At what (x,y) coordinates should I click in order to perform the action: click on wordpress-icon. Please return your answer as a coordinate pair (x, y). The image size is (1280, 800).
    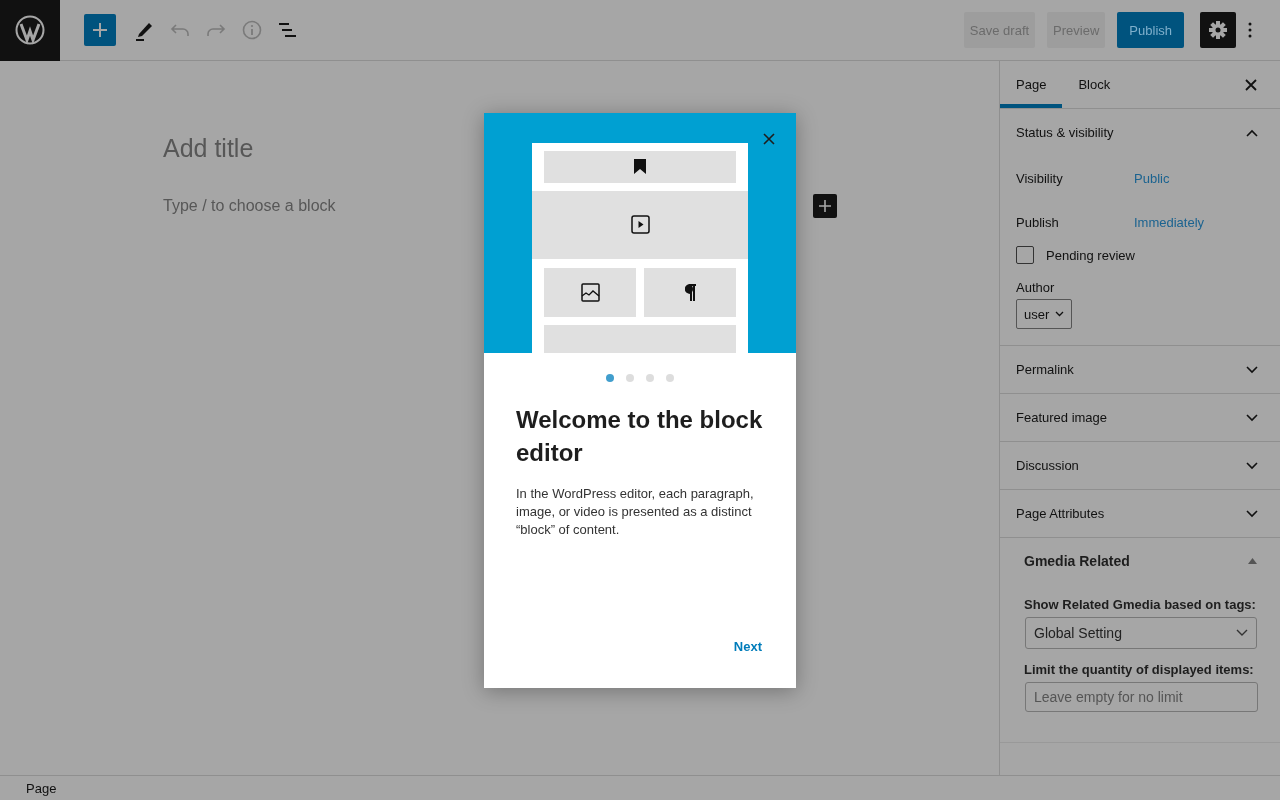
    Looking at the image, I should click on (30, 30).